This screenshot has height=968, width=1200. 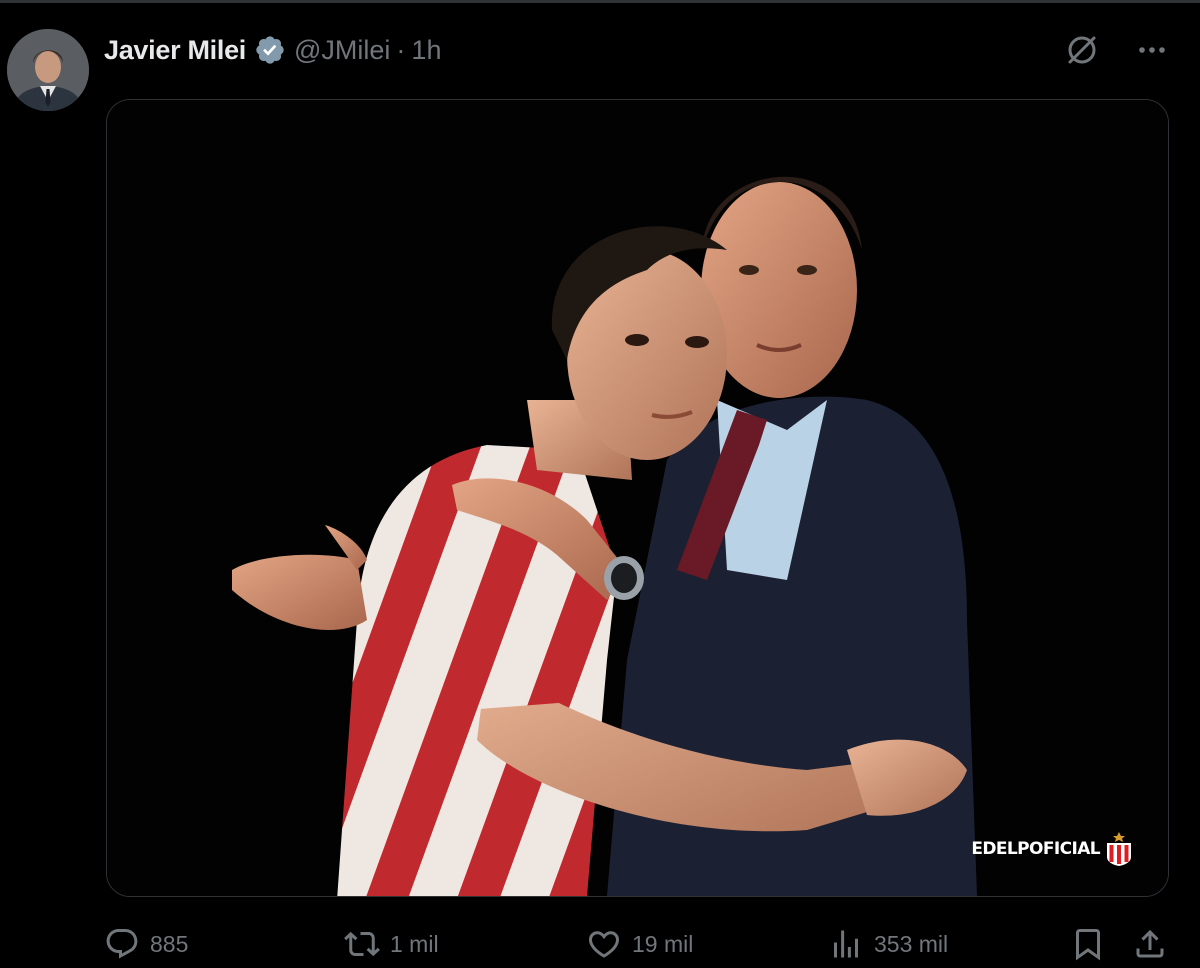 What do you see at coordinates (1117, 50) in the screenshot?
I see `header-actions` at bounding box center [1117, 50].